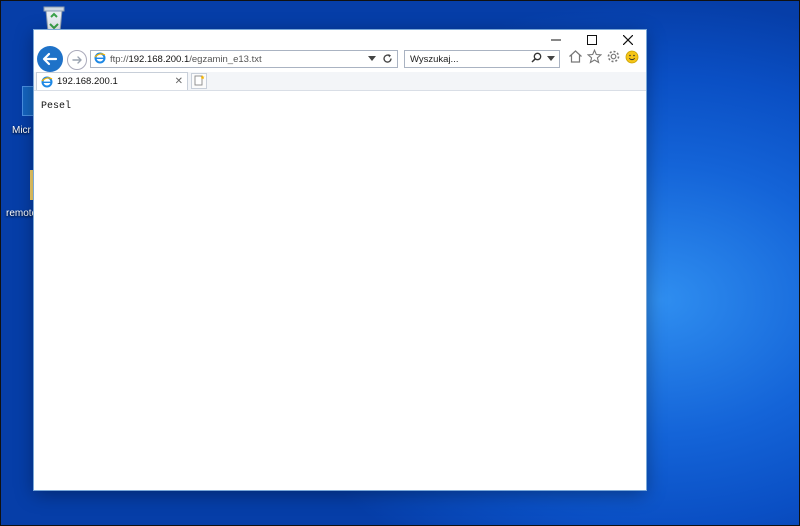 The height and width of the screenshot is (526, 800). Describe the element at coordinates (632, 59) in the screenshot. I see `feedback-smiley-icon` at that location.